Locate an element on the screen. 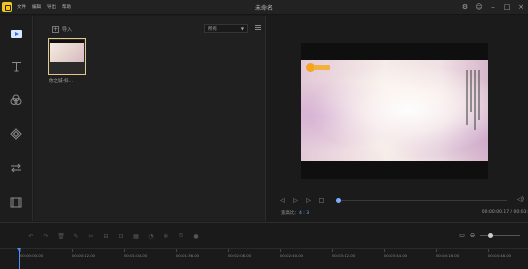 The image size is (528, 269). text-icon is located at coordinates (16, 66).